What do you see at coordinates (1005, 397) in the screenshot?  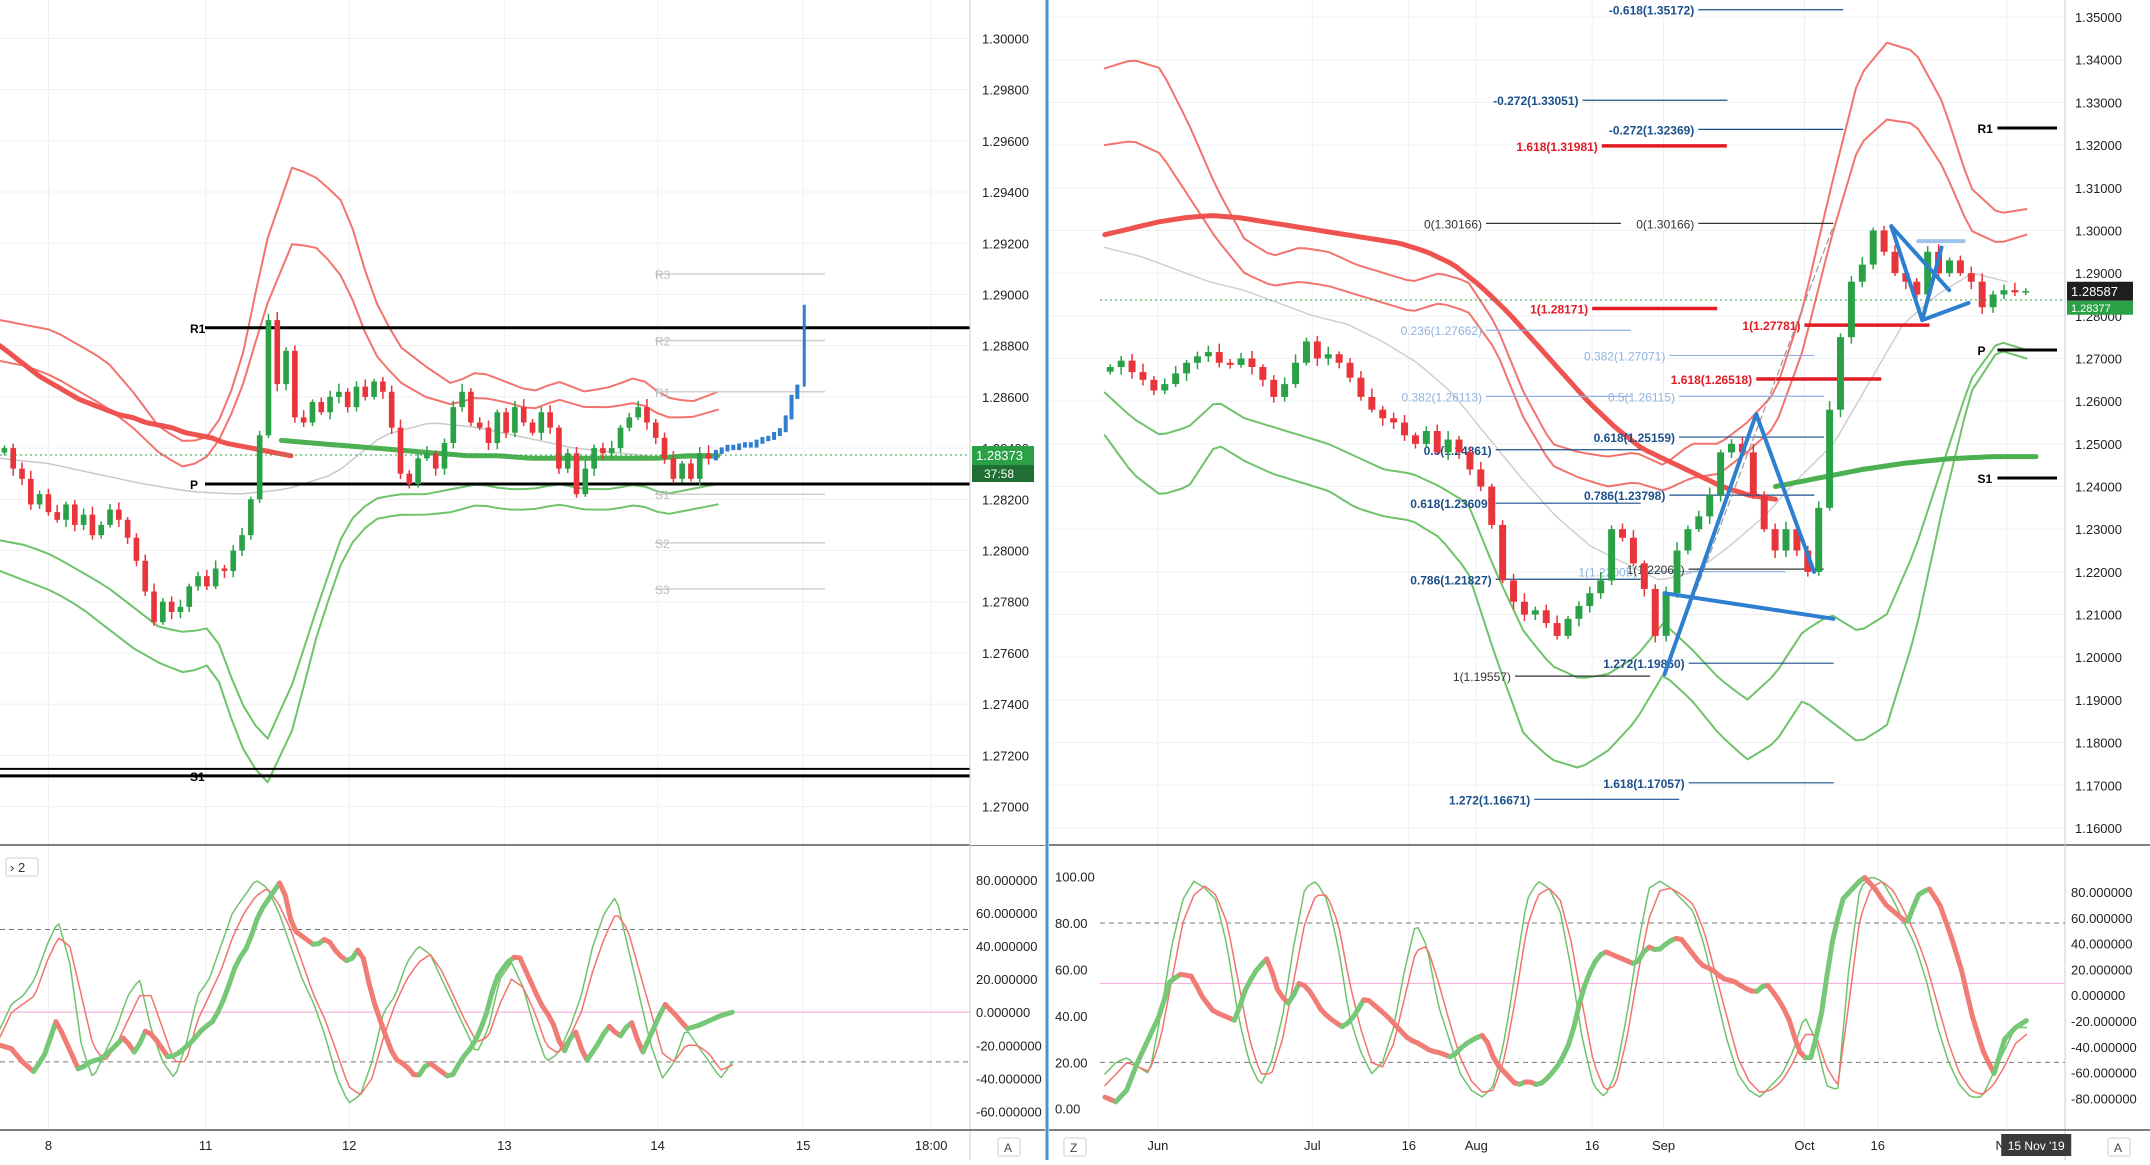 I see `left-price-tick-label: 1.28600` at bounding box center [1005, 397].